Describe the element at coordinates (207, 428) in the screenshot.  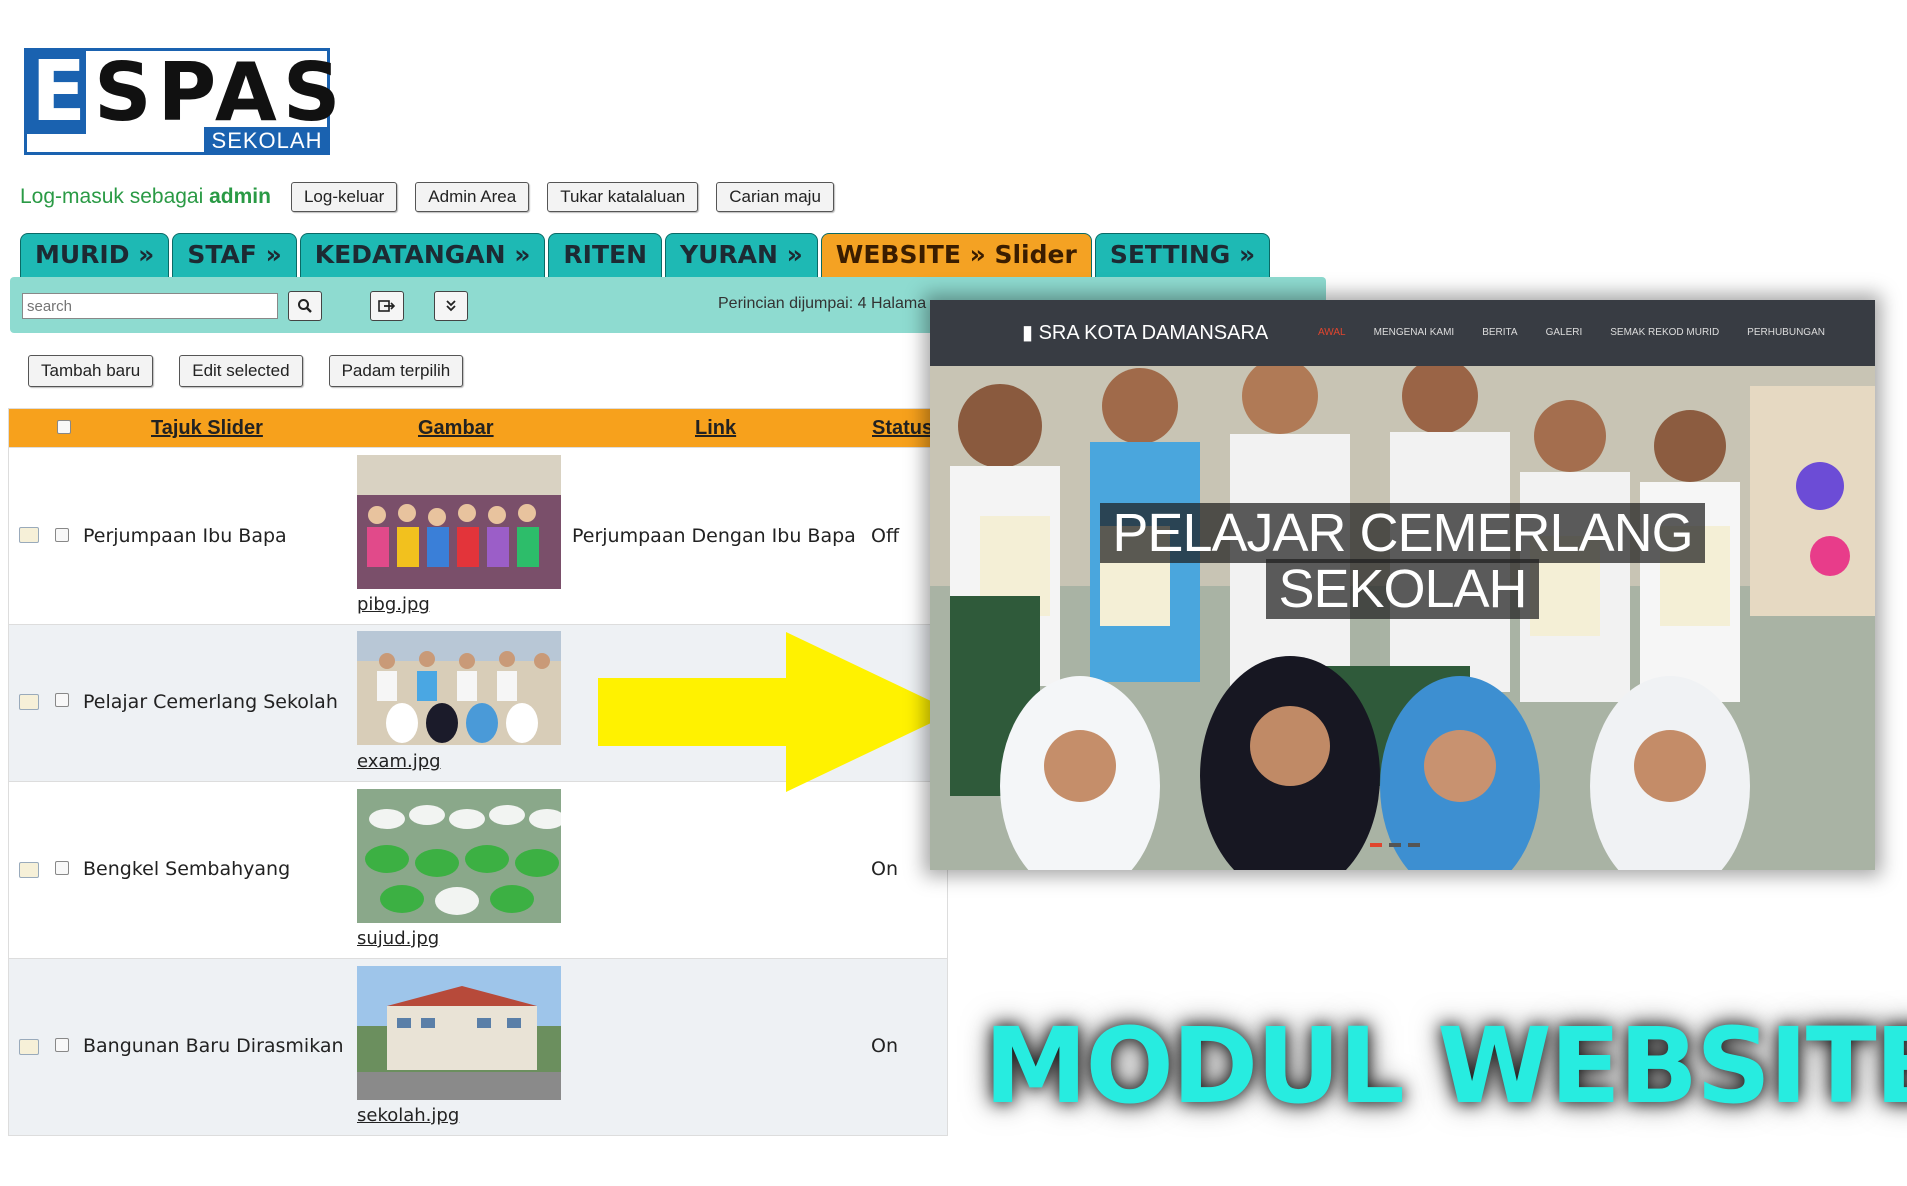
I see `header-tajuk-slider: Tajuk Slider` at that location.